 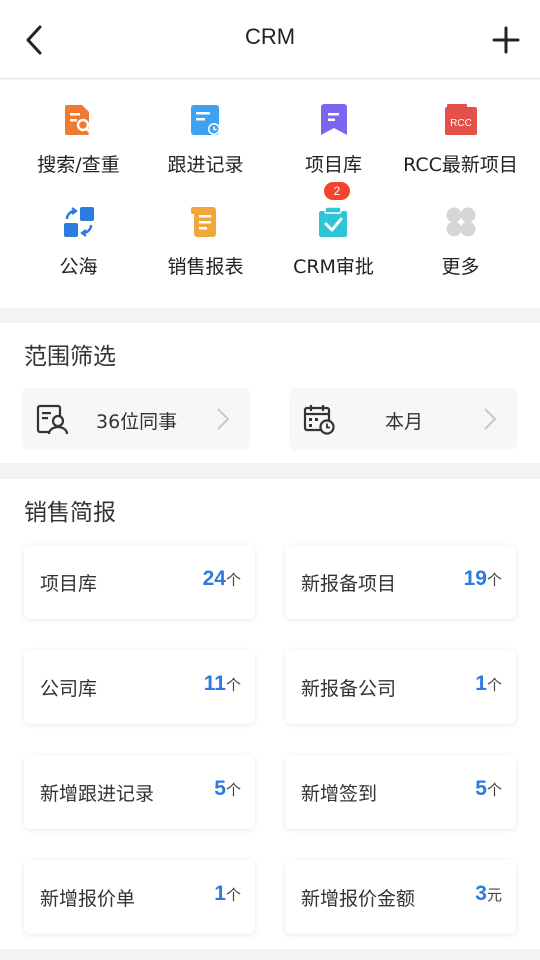 What do you see at coordinates (475, 578) in the screenshot?
I see `stat-number: 19` at bounding box center [475, 578].